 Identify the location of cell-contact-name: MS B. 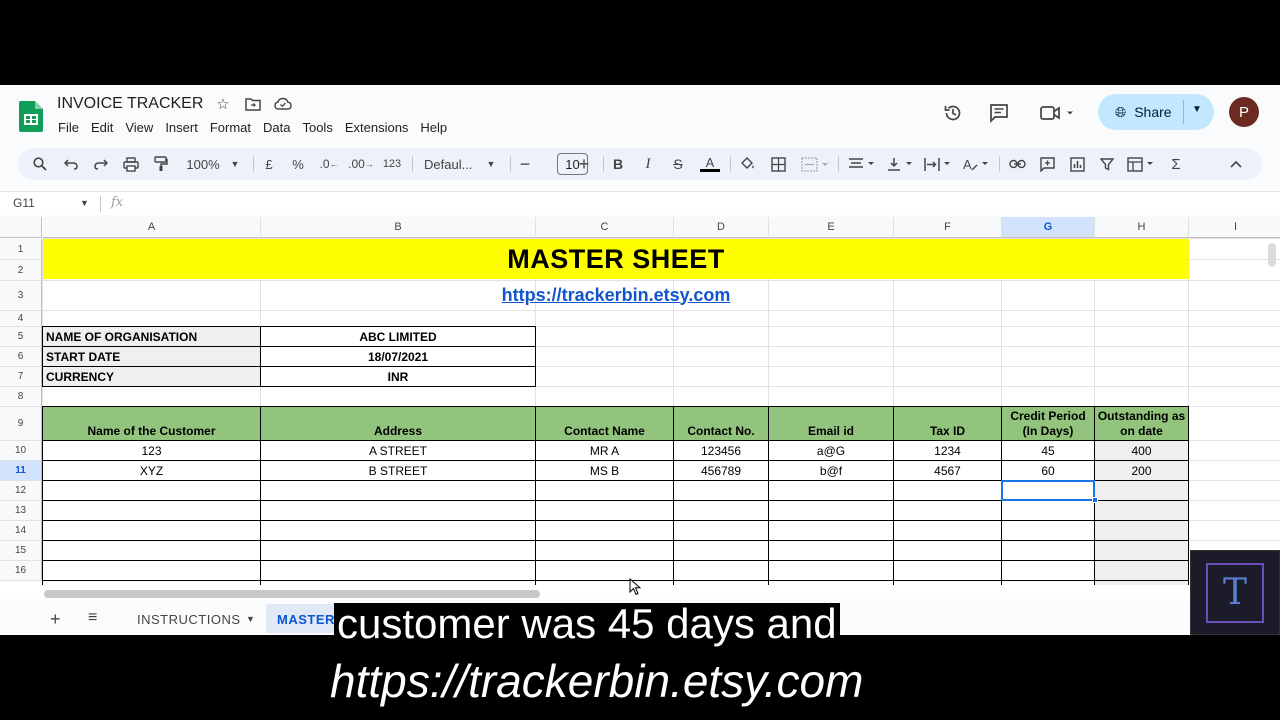
(604, 470).